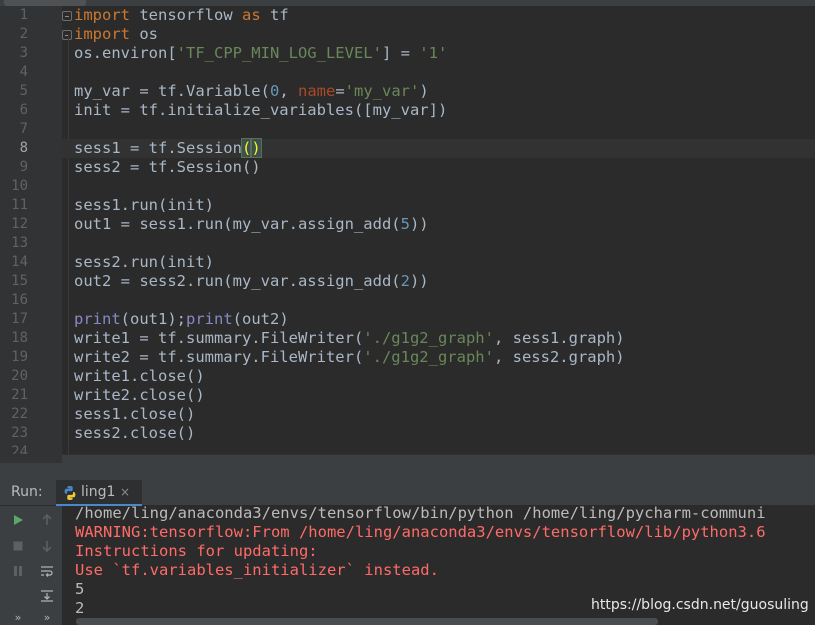 The height and width of the screenshot is (625, 815). What do you see at coordinates (340, 91) in the screenshot?
I see `code-token: =` at bounding box center [340, 91].